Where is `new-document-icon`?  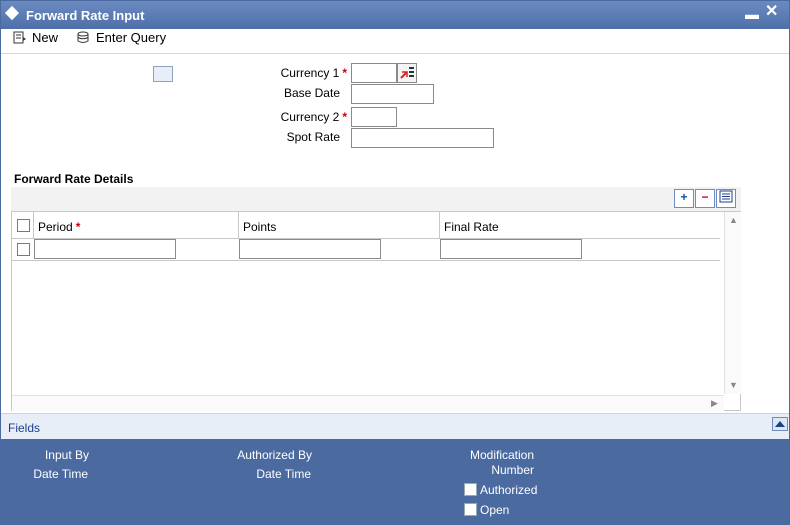 new-document-icon is located at coordinates (19, 37).